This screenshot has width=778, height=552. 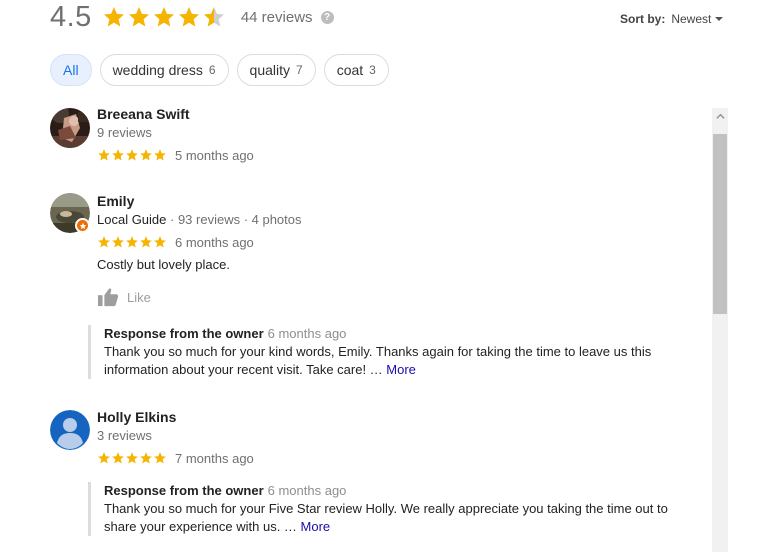 What do you see at coordinates (269, 70) in the screenshot?
I see `chip-label: quality` at bounding box center [269, 70].